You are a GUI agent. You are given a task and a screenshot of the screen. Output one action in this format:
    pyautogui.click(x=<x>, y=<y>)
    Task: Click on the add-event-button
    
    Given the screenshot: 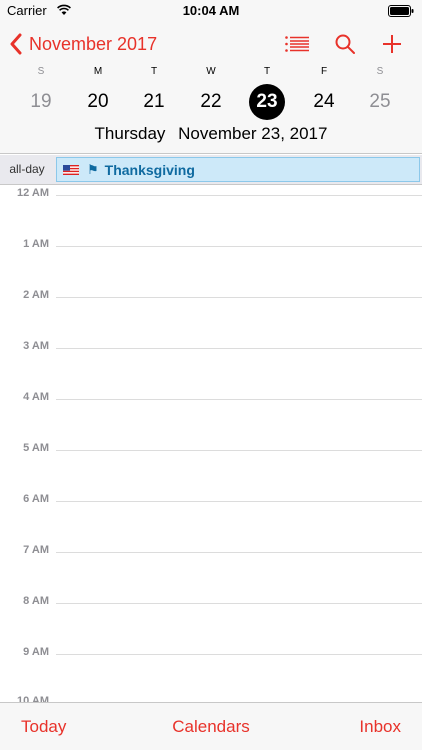 What is the action you would take?
    pyautogui.click(x=392, y=44)
    